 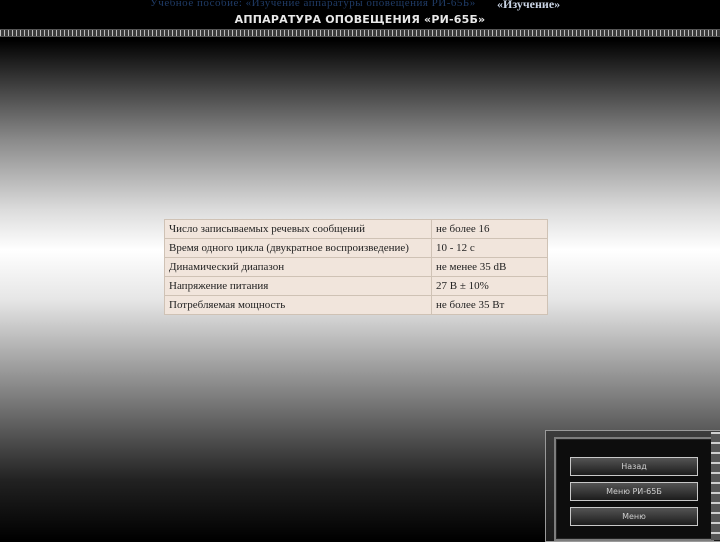 What do you see at coordinates (298, 286) in the screenshot?
I see `param-cell: Напряжение питания` at bounding box center [298, 286].